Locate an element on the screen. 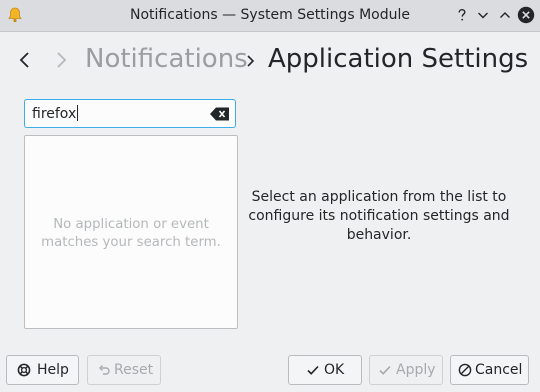 The image size is (540, 392). breadcrumb: Notifications Application Settings is located at coordinates (270, 61).